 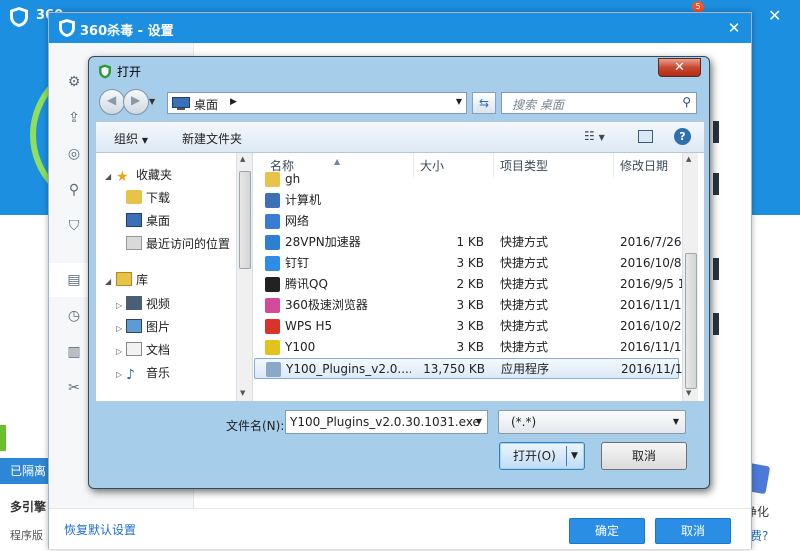 I want to click on file-name: 360极速浏览器, so click(x=326, y=305).